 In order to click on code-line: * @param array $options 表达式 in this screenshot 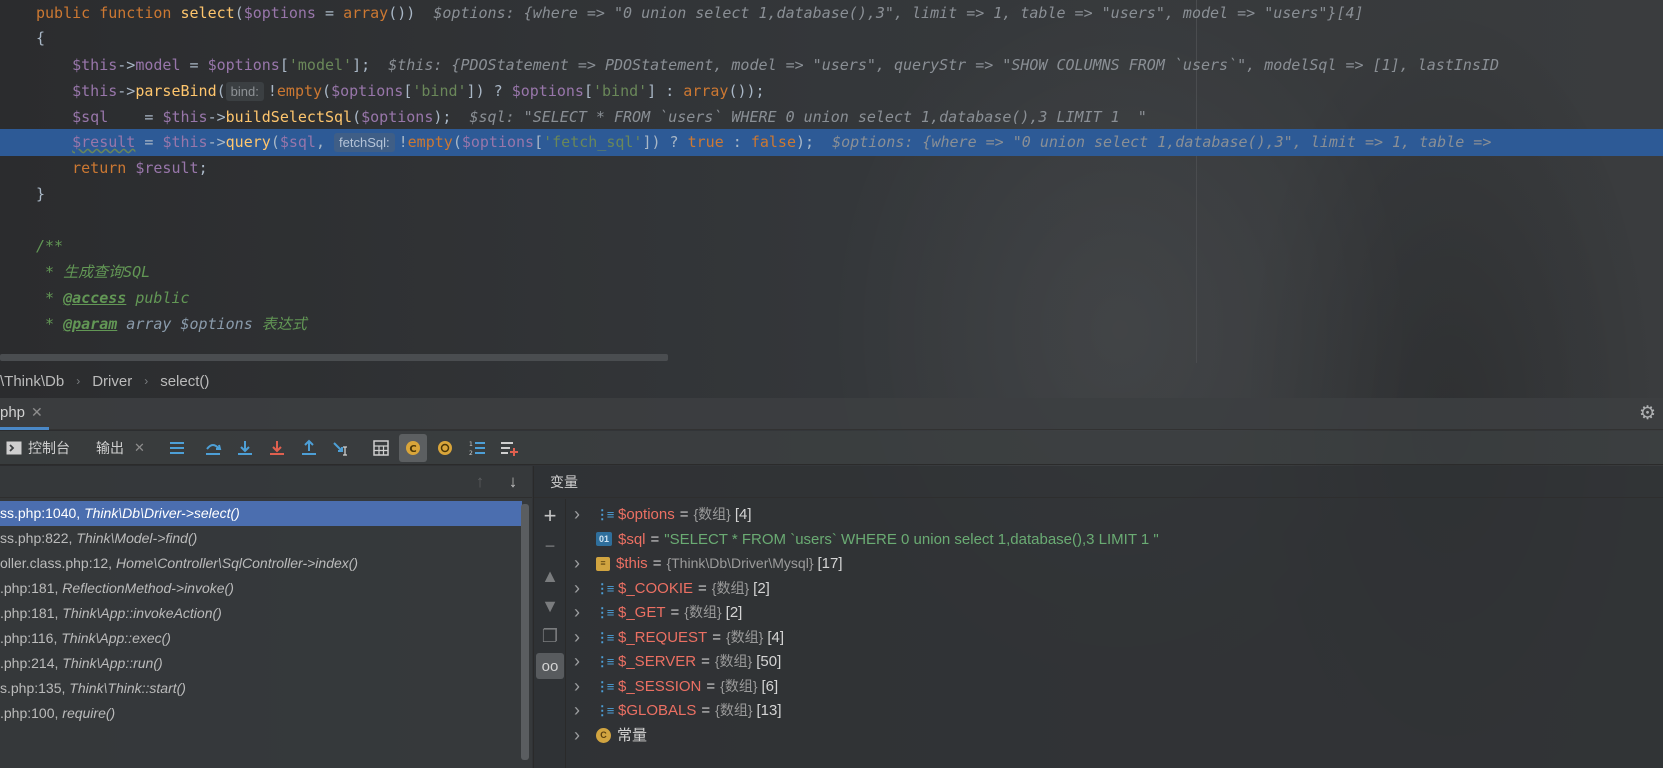, I will do `click(831, 324)`.